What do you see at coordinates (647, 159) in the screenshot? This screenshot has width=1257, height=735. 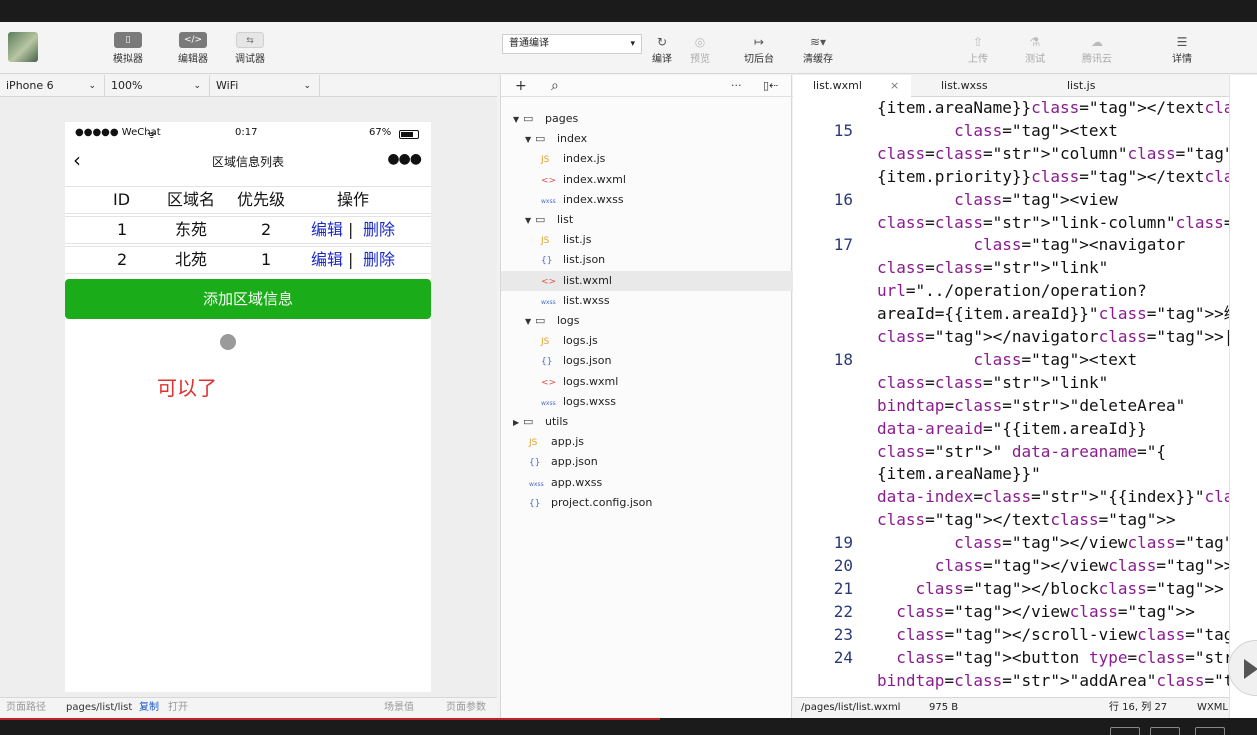 I see `file-item: JS index.js` at bounding box center [647, 159].